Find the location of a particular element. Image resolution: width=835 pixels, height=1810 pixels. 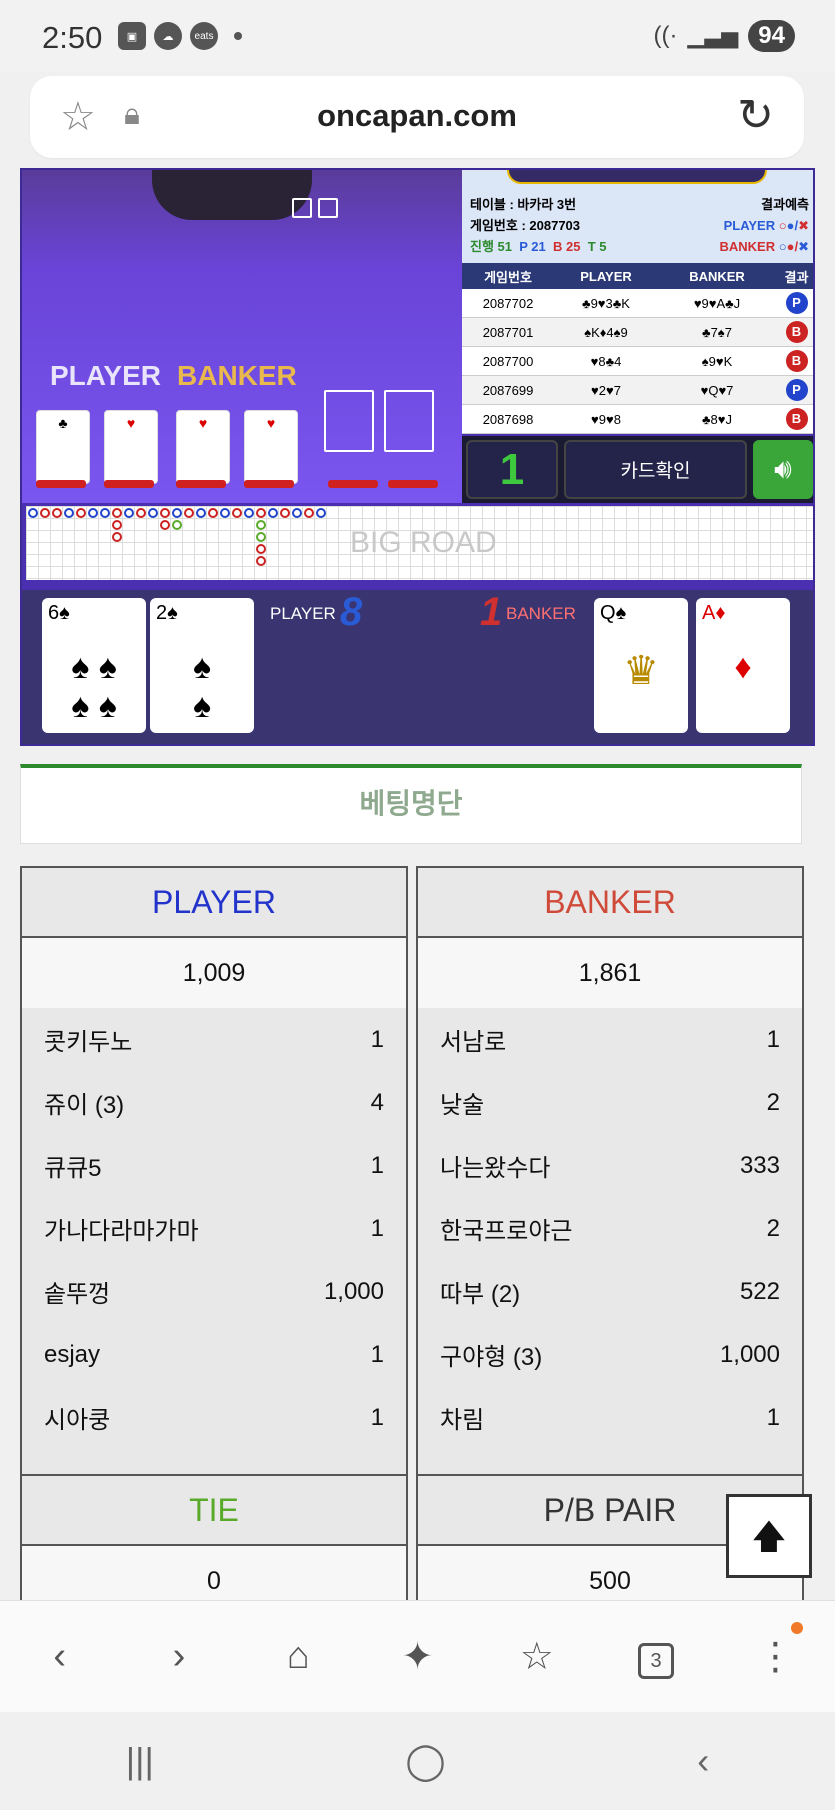

prediction-banker-row: BANKER ○●/✖ is located at coordinates (765, 246).